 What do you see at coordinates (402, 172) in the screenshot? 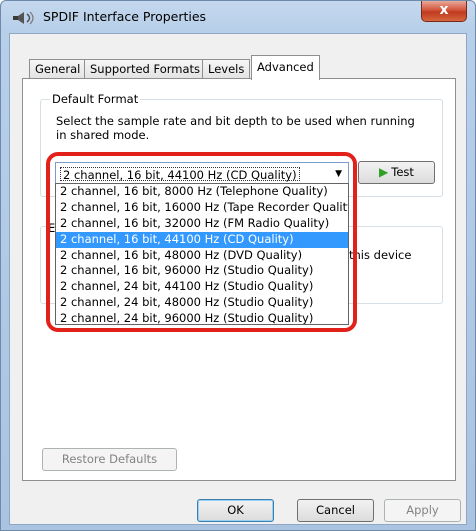
I see `test-button-label: Test` at bounding box center [402, 172].